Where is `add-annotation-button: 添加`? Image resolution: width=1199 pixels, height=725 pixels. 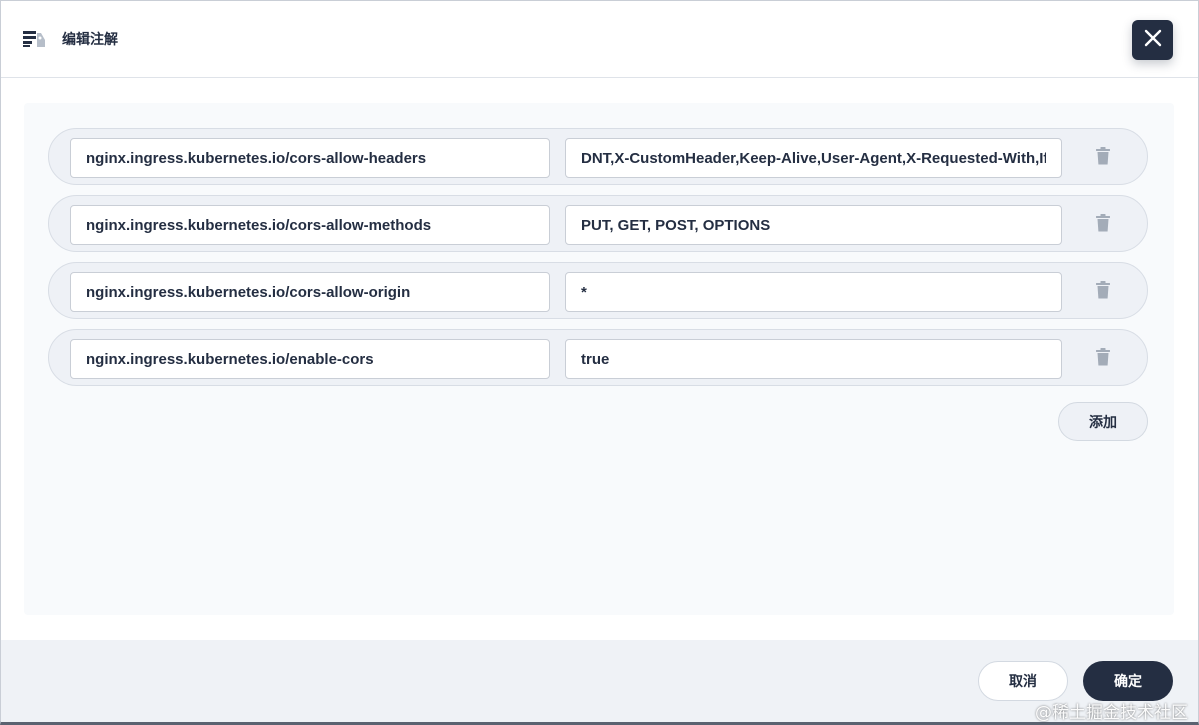
add-annotation-button: 添加 is located at coordinates (1103, 421).